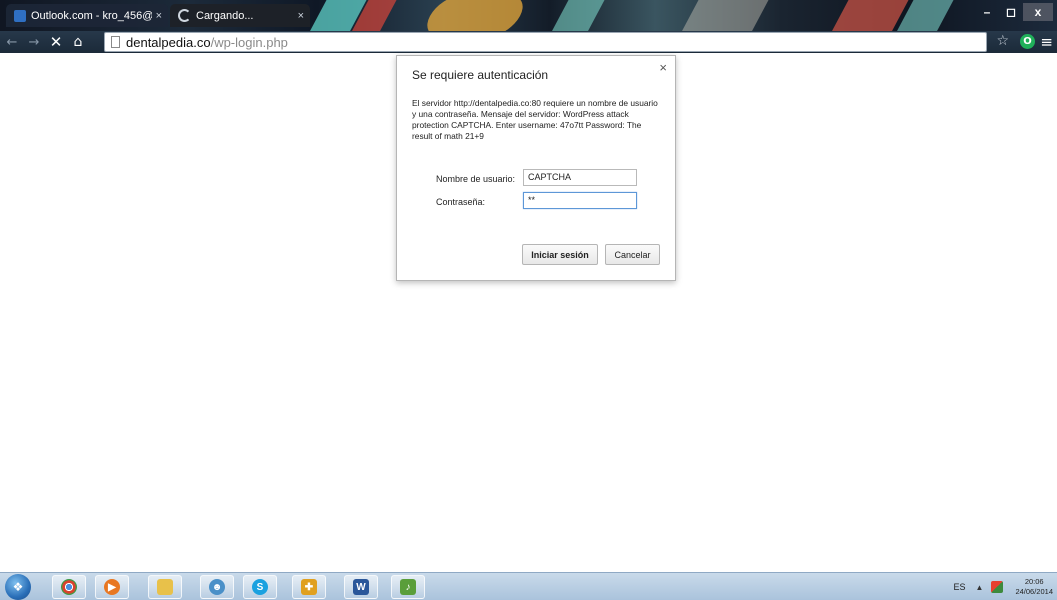 This screenshot has width=1057, height=600. What do you see at coordinates (1038, 12) in the screenshot?
I see `close-window-button: x` at bounding box center [1038, 12].